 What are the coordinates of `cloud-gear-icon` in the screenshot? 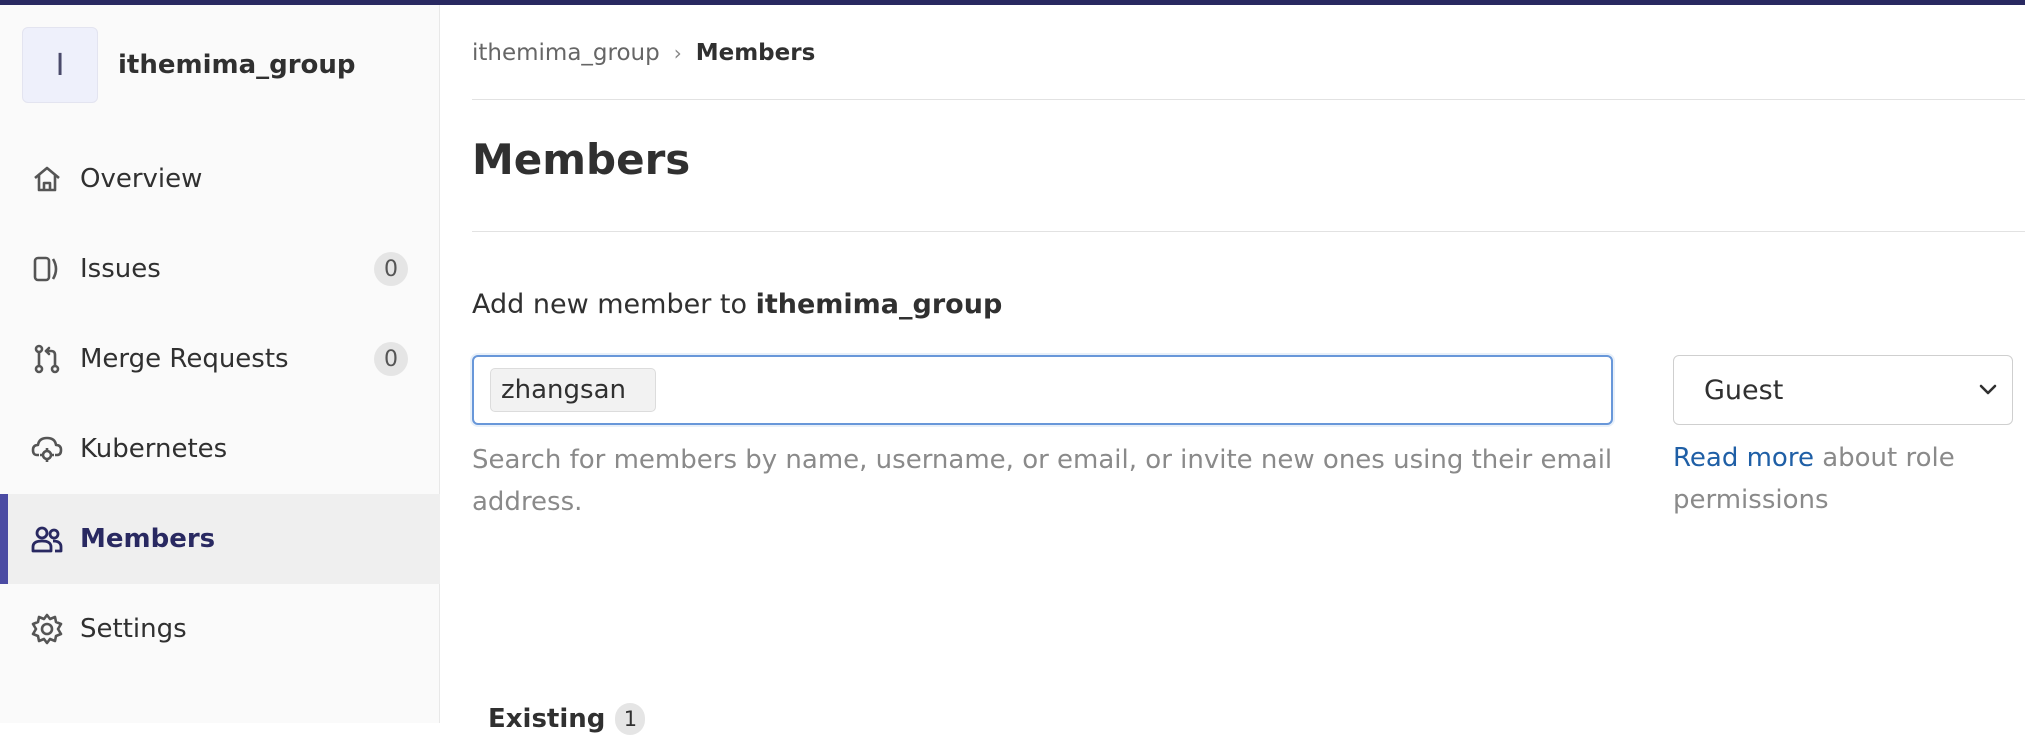 It's located at (47, 449).